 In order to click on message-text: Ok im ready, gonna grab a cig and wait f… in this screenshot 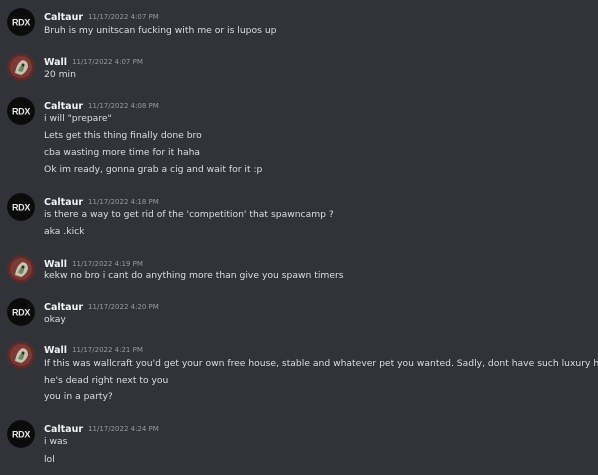, I will do `click(153, 169)`.